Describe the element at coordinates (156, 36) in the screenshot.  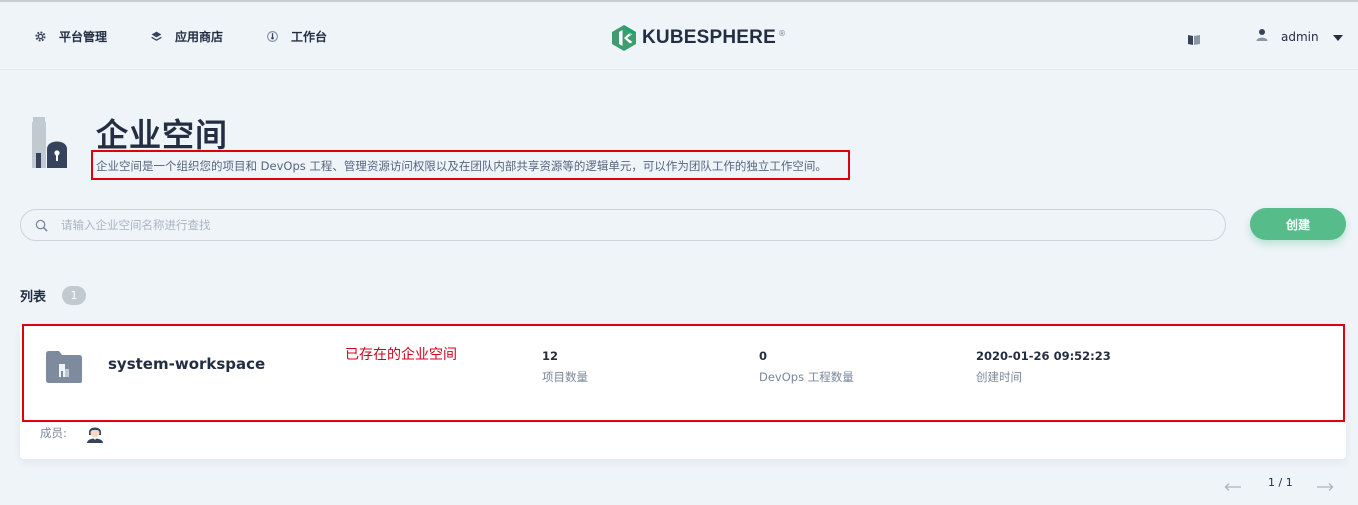
I see `stack-icon` at that location.